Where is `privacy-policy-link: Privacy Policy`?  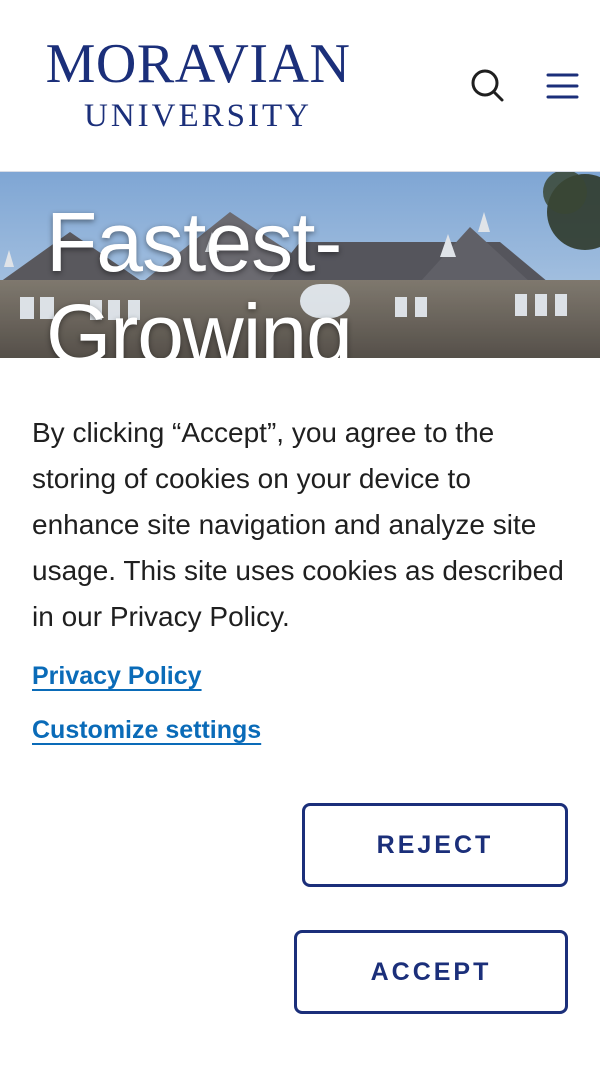 privacy-policy-link: Privacy Policy is located at coordinates (117, 676).